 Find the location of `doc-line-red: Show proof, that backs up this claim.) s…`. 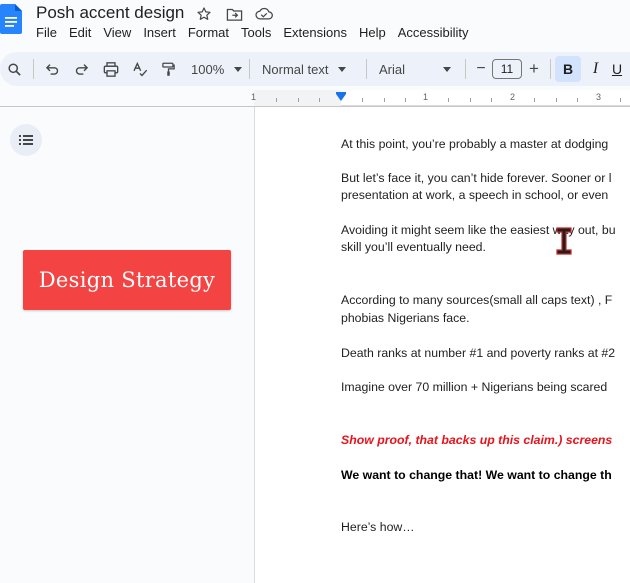

doc-line-red: Show proof, that backs up this claim.) s… is located at coordinates (477, 440).